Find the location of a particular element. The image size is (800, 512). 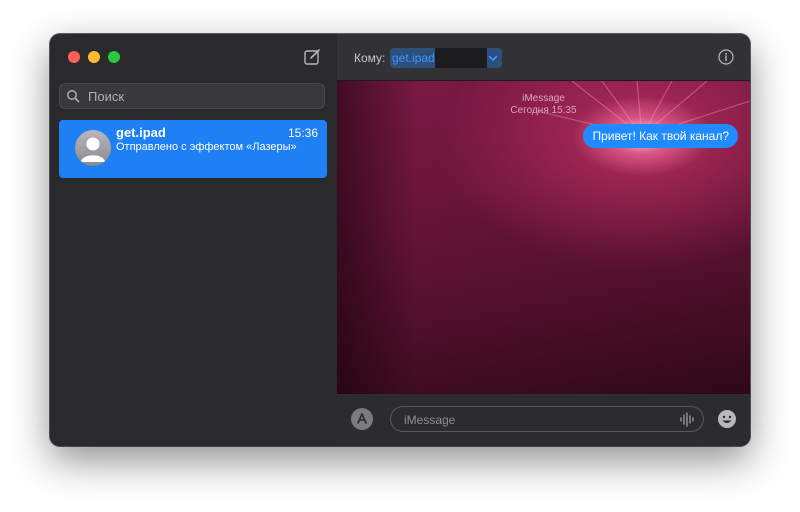

emoji-icon is located at coordinates (727, 419).